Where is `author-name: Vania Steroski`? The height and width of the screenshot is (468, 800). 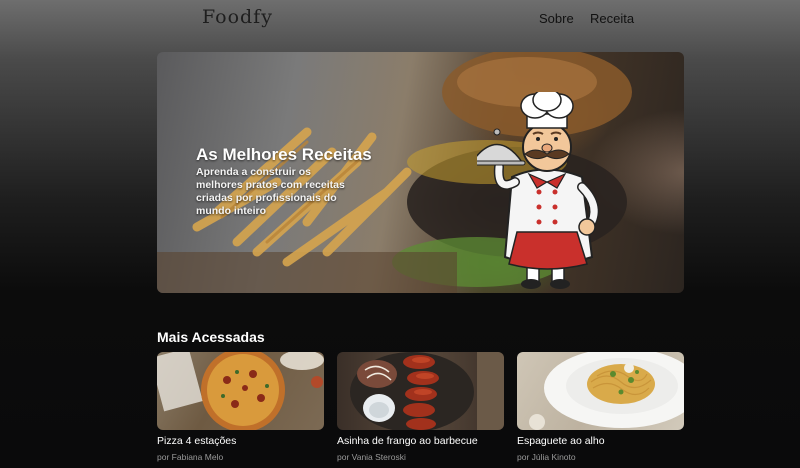 author-name: Vania Steroski is located at coordinates (378, 457).